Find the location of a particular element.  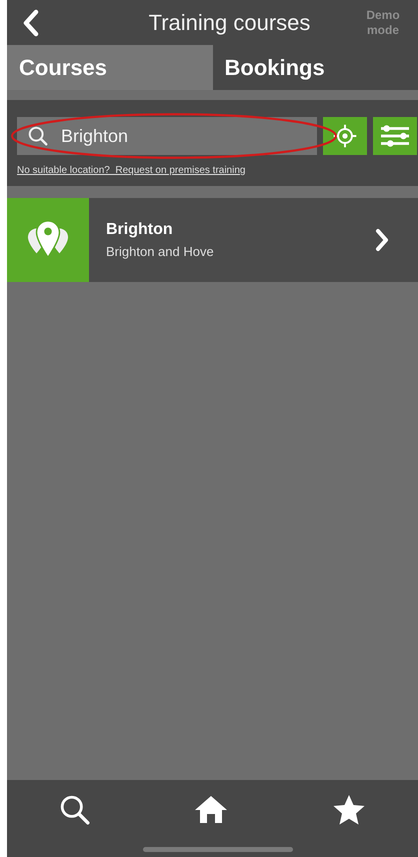

tab: Courses is located at coordinates (109, 67).